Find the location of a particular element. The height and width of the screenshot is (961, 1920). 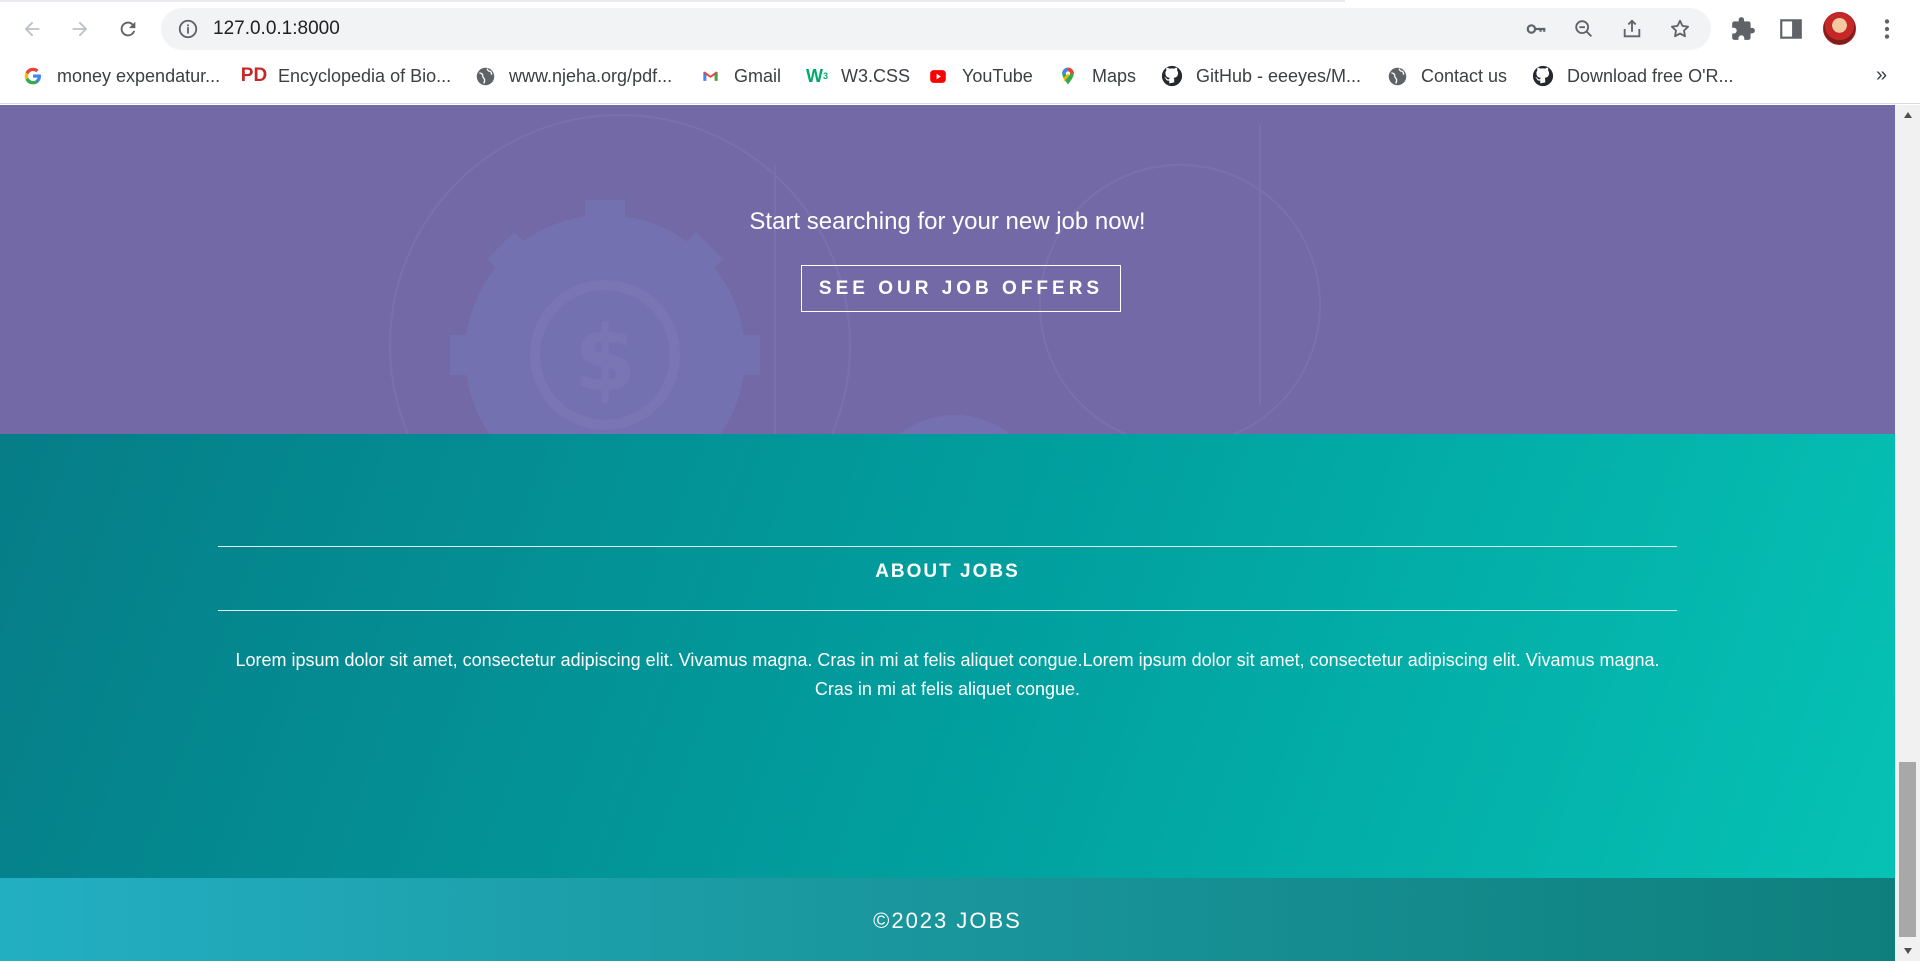

bookmark-label: Maps is located at coordinates (1114, 75).